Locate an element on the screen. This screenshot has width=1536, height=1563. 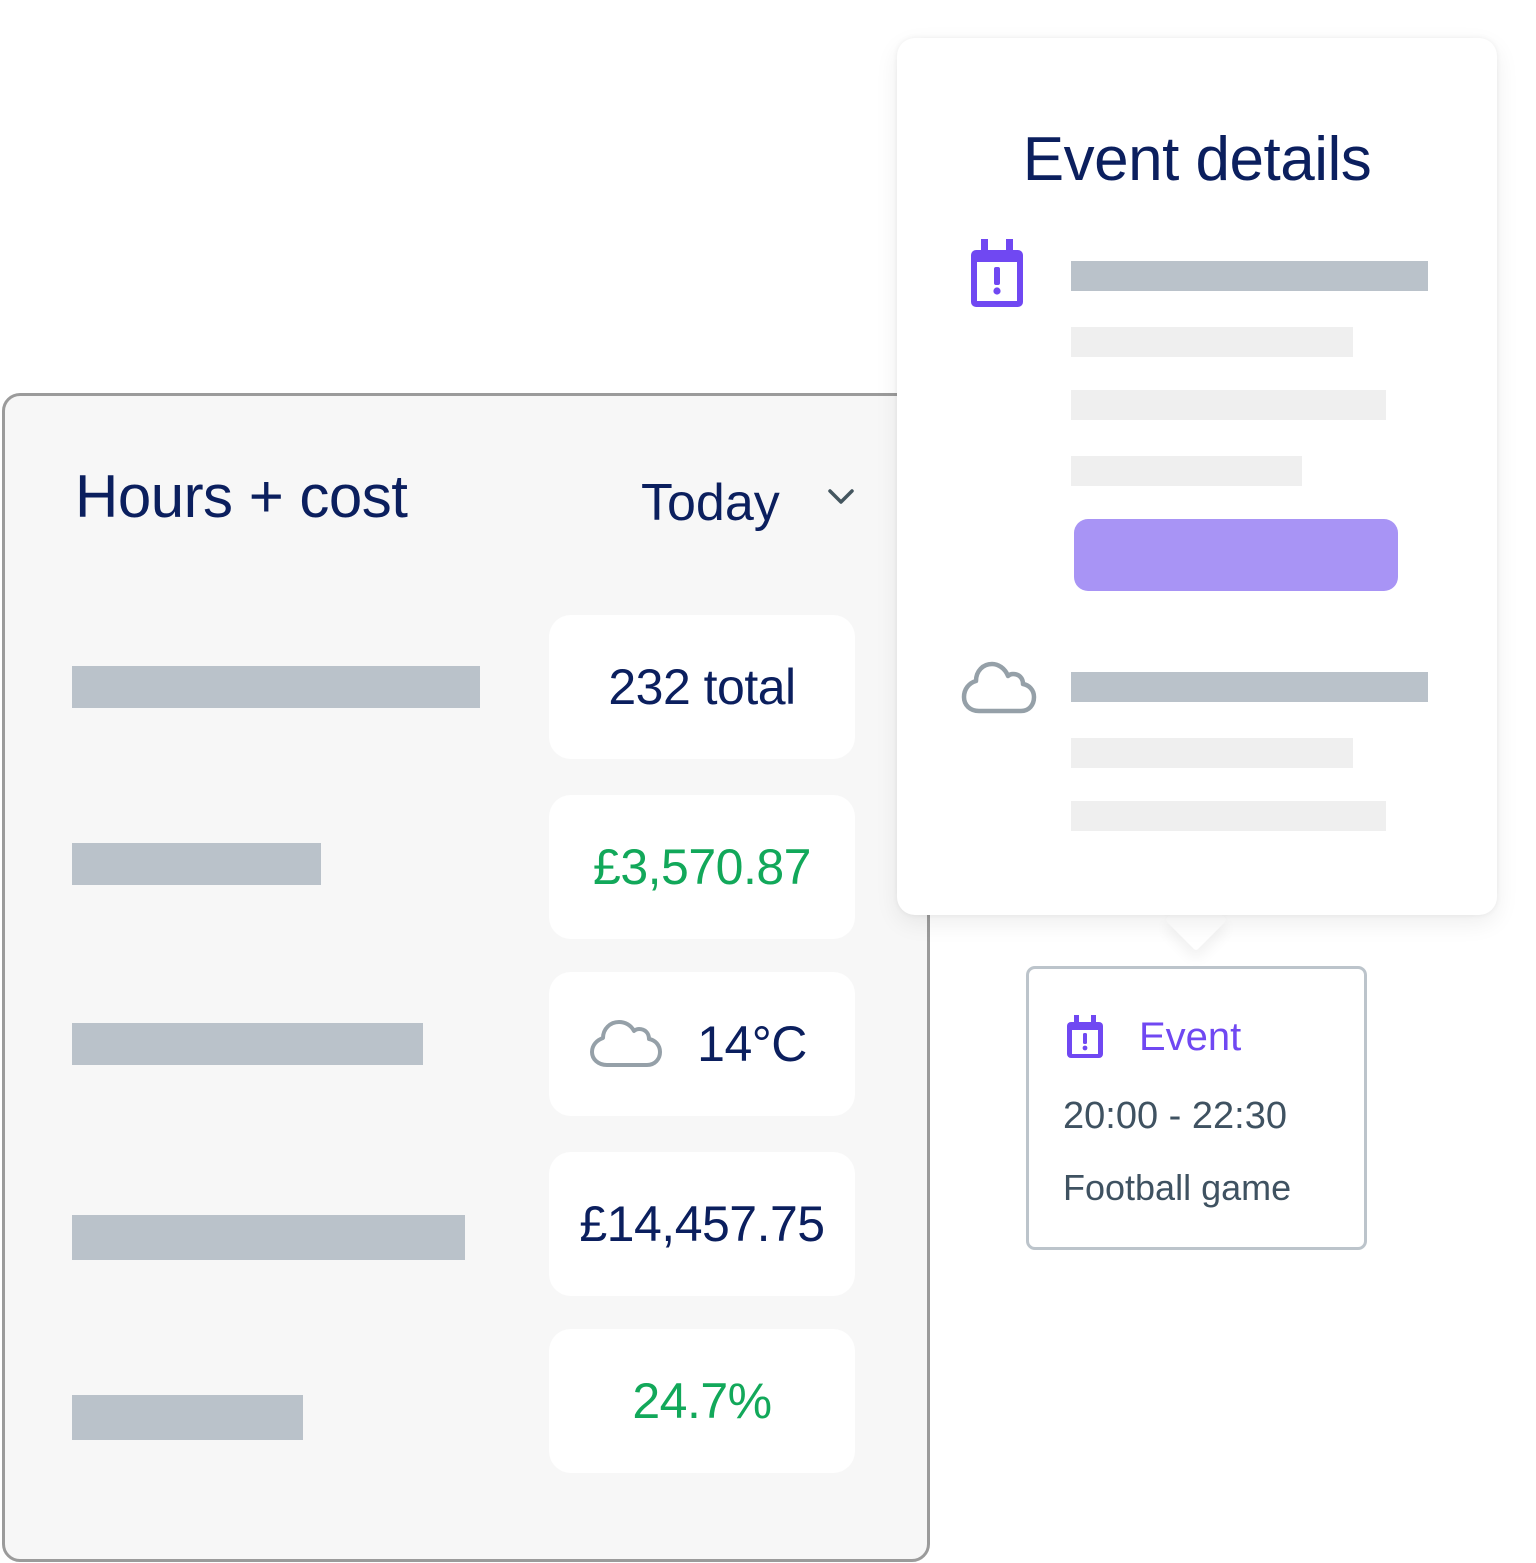
value-text: 232 total is located at coordinates (702, 687).